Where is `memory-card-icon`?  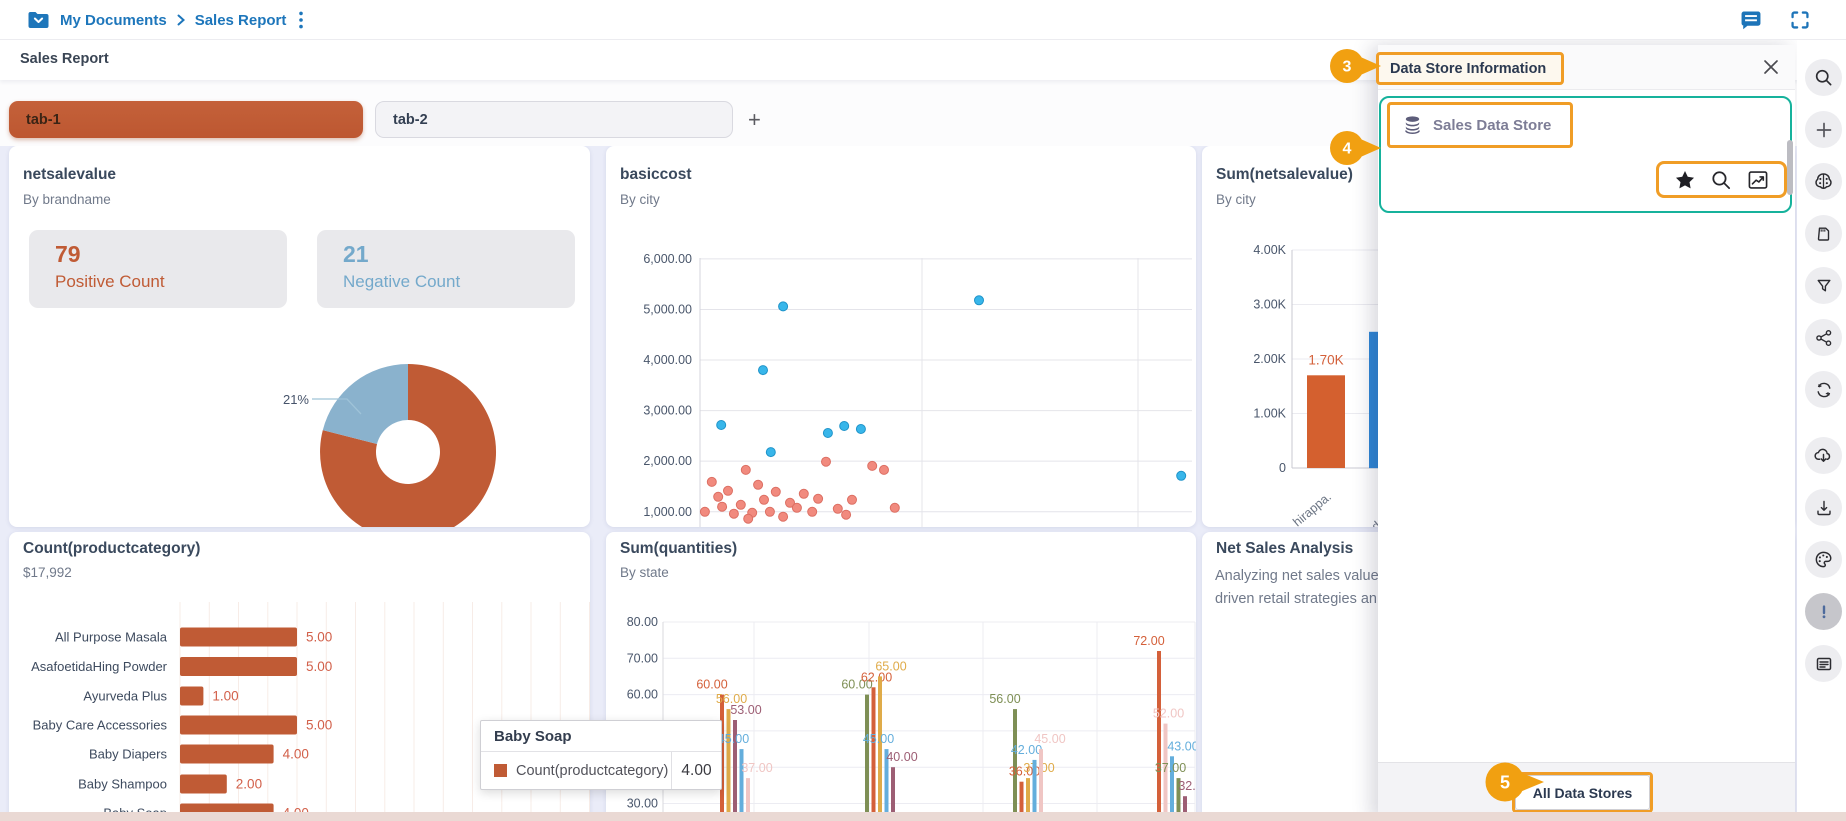 memory-card-icon is located at coordinates (1824, 234).